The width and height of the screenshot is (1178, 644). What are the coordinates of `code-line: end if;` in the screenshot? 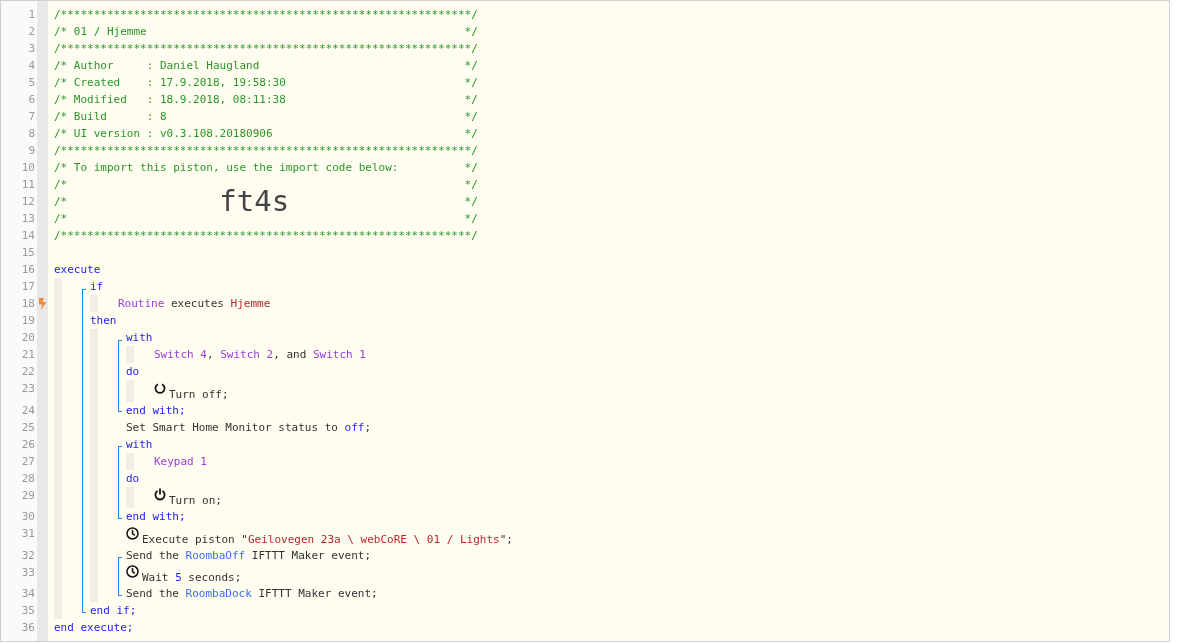 It's located at (113, 610).